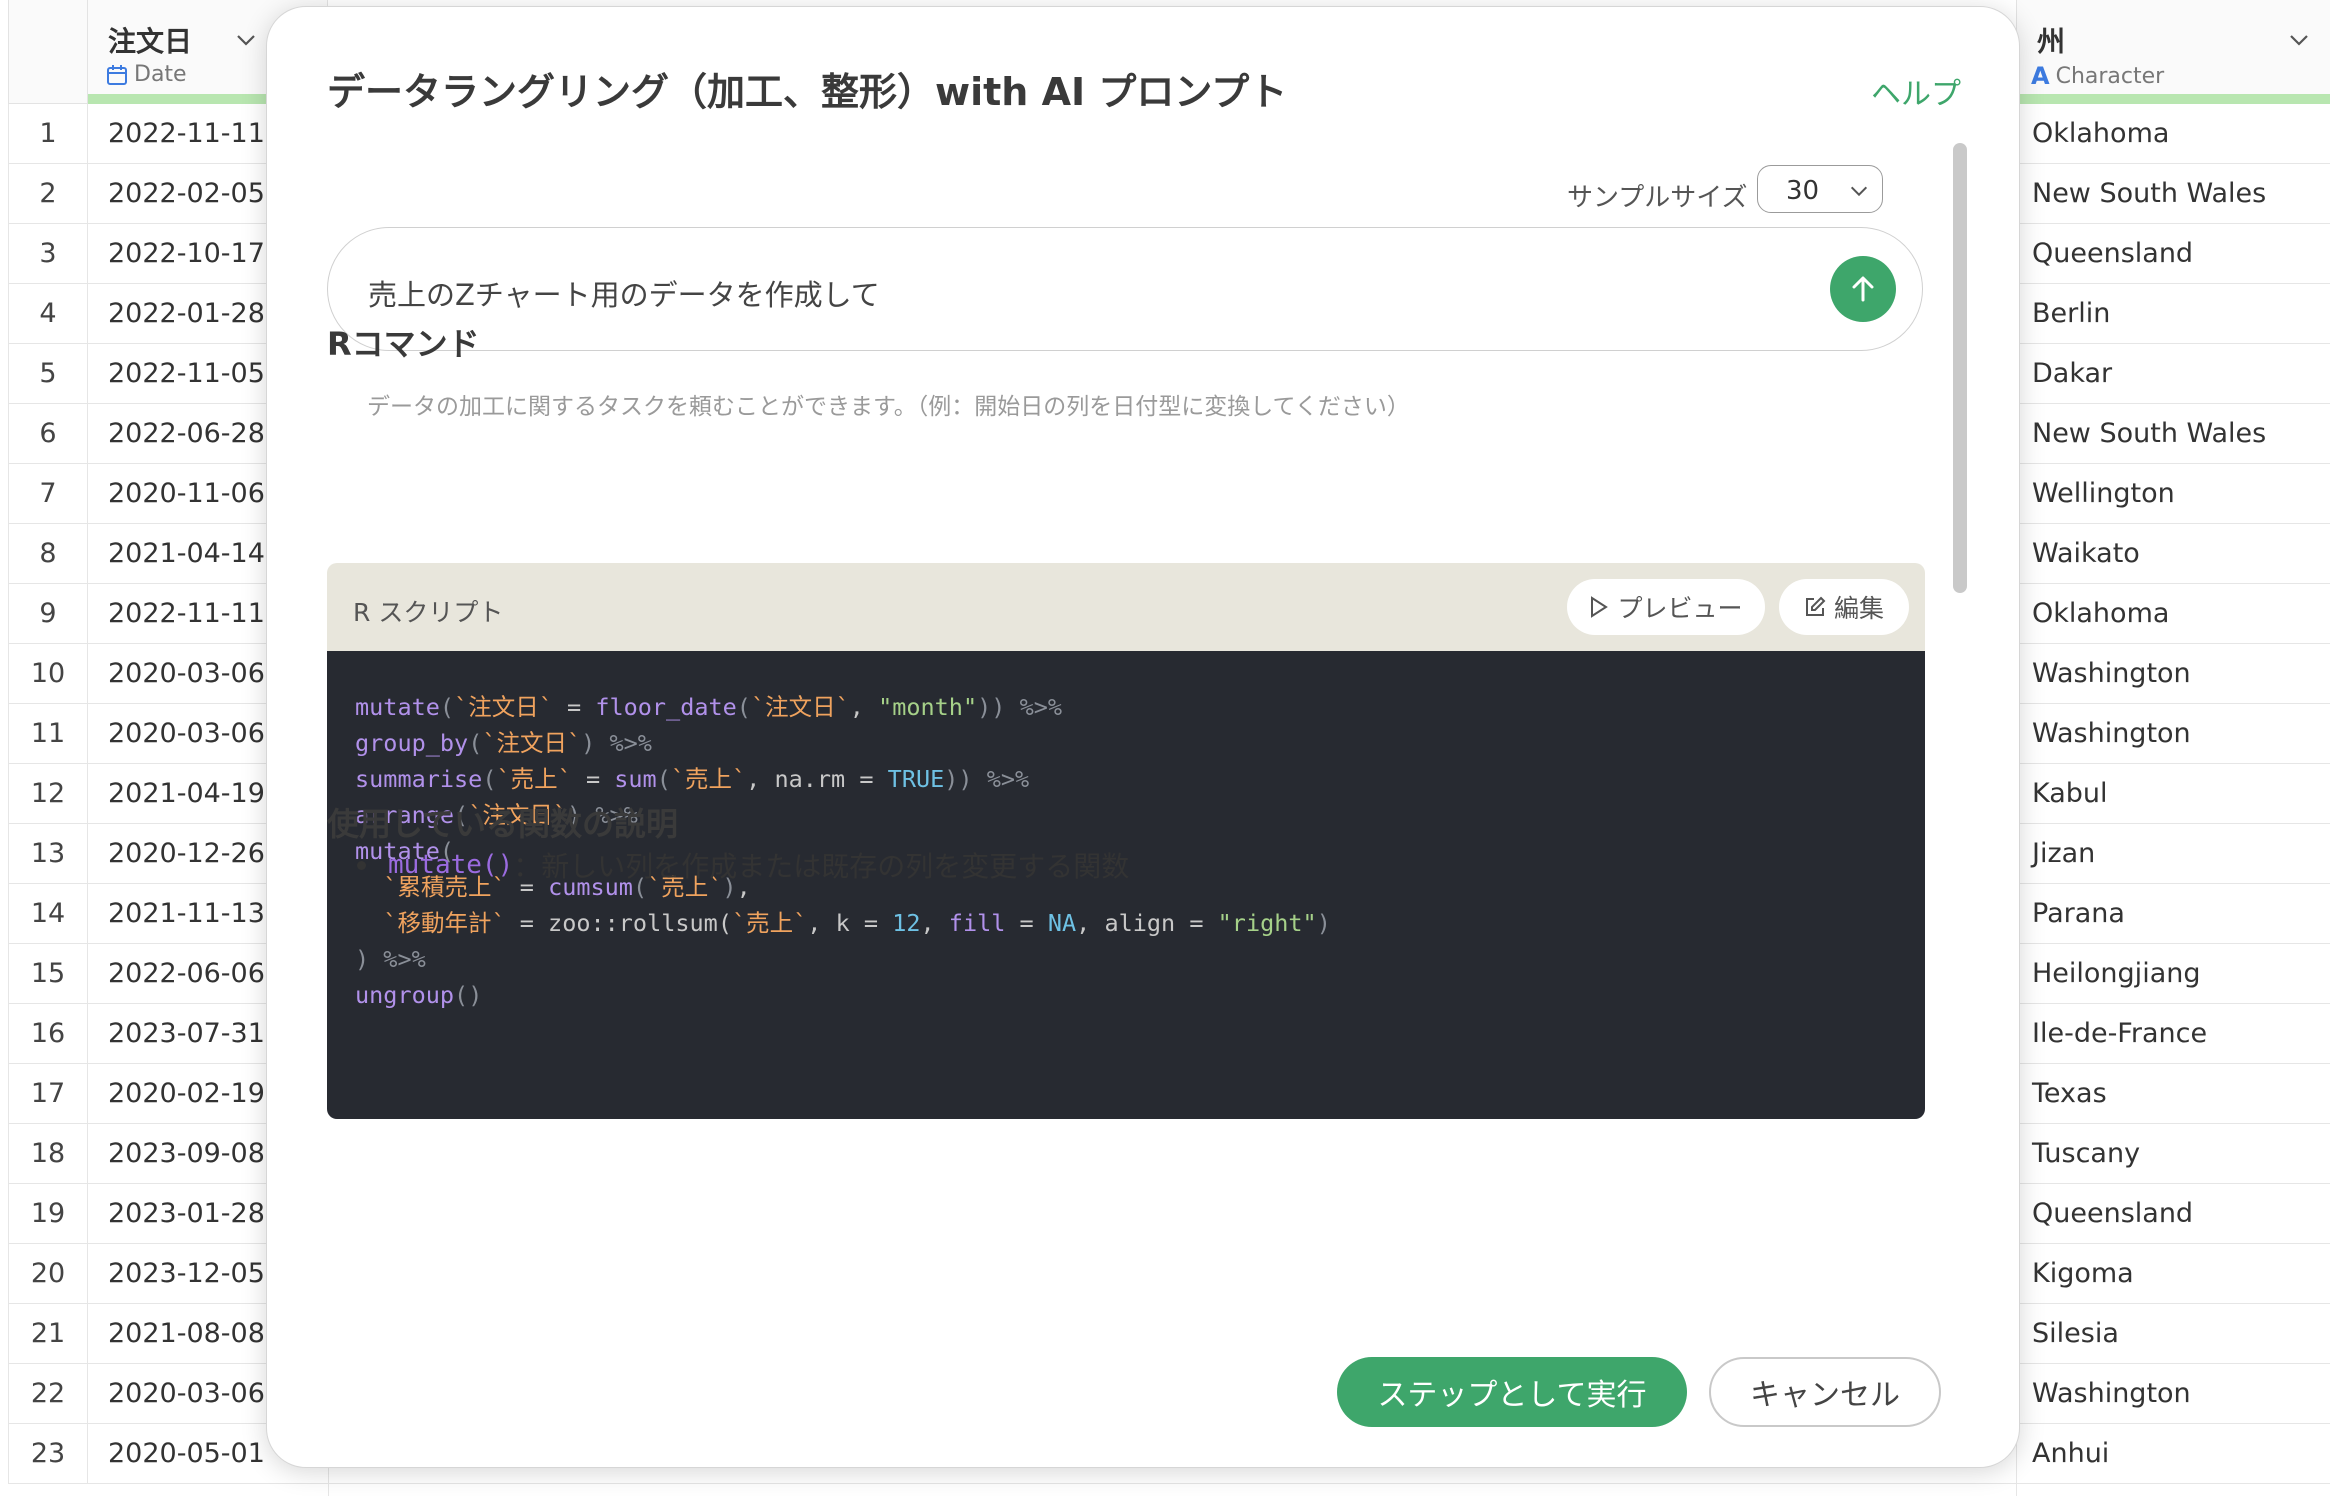 The width and height of the screenshot is (2330, 1496). Describe the element at coordinates (1666, 607) in the screenshot. I see `preview-button: プレビュー` at that location.